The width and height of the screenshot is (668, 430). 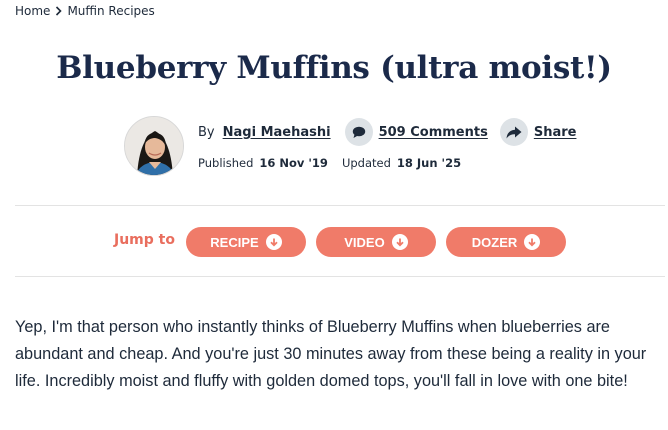 What do you see at coordinates (358, 132) in the screenshot?
I see `speech-bubble-icon` at bounding box center [358, 132].